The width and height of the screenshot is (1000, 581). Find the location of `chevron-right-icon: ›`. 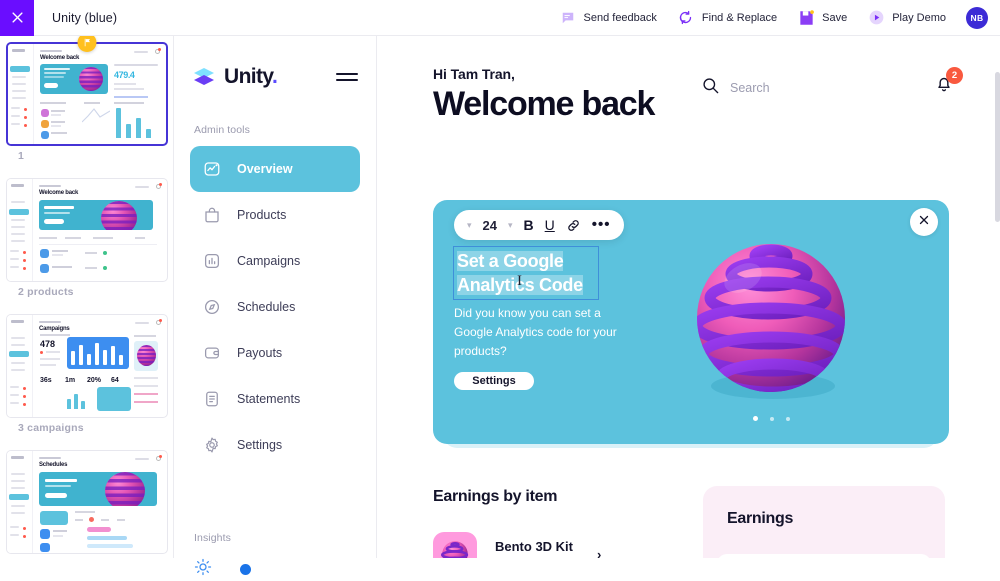

chevron-right-icon: › is located at coordinates (599, 553).